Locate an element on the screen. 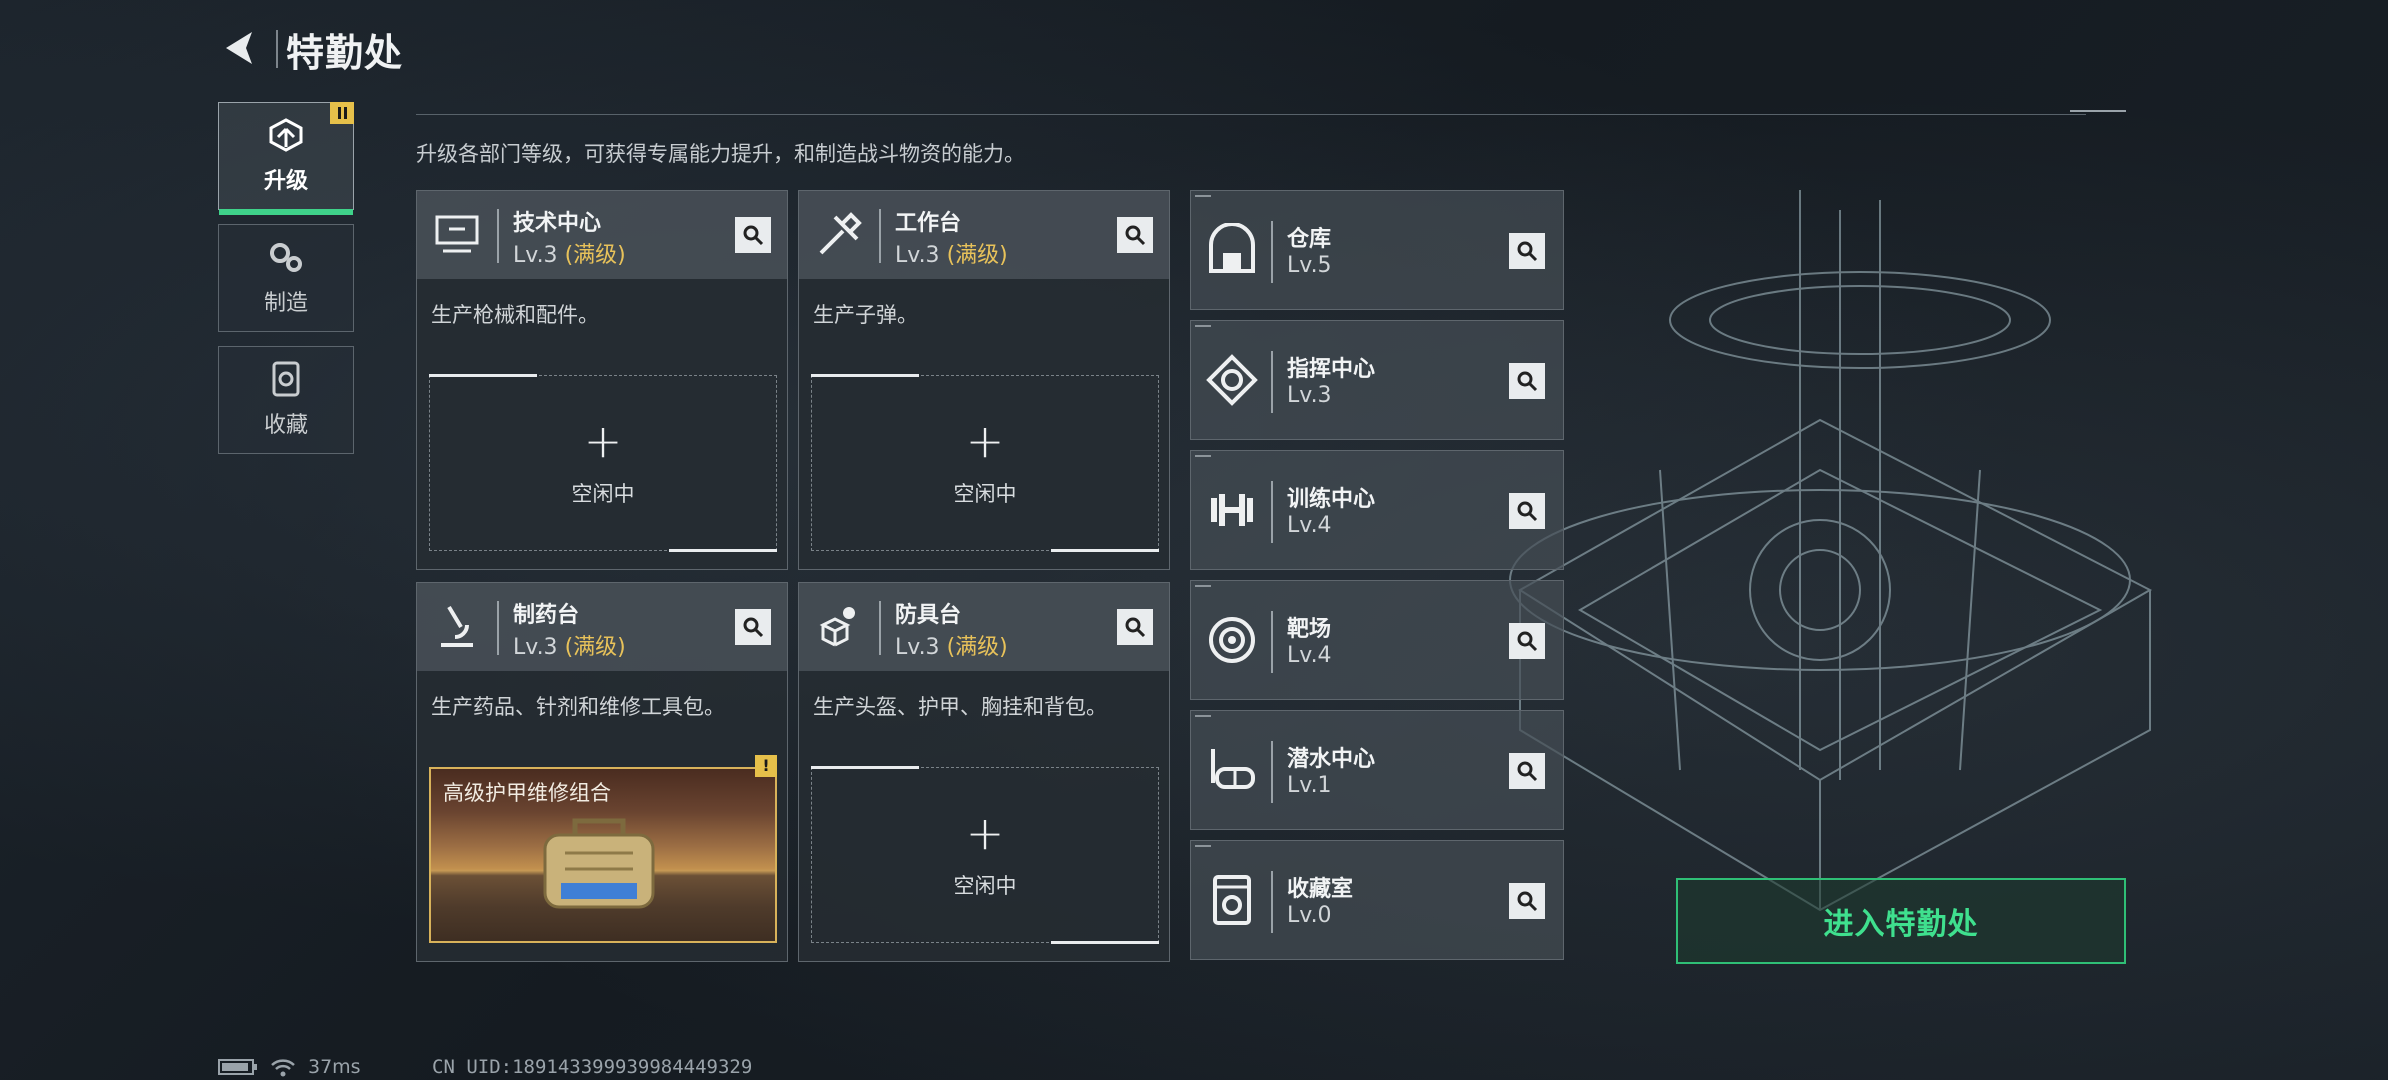 The image size is (2388, 1080). facility-description: 生产枪械和配件。 is located at coordinates (515, 315).